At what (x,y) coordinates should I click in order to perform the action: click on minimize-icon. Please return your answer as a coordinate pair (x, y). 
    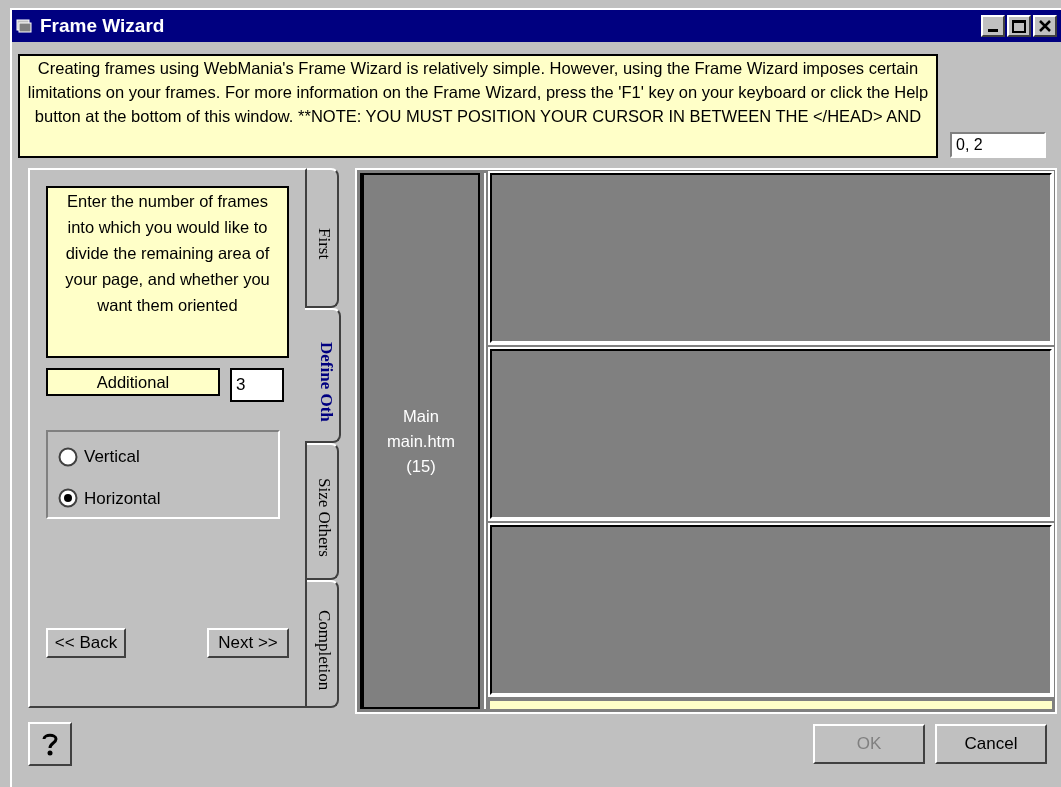
    Looking at the image, I should click on (993, 30).